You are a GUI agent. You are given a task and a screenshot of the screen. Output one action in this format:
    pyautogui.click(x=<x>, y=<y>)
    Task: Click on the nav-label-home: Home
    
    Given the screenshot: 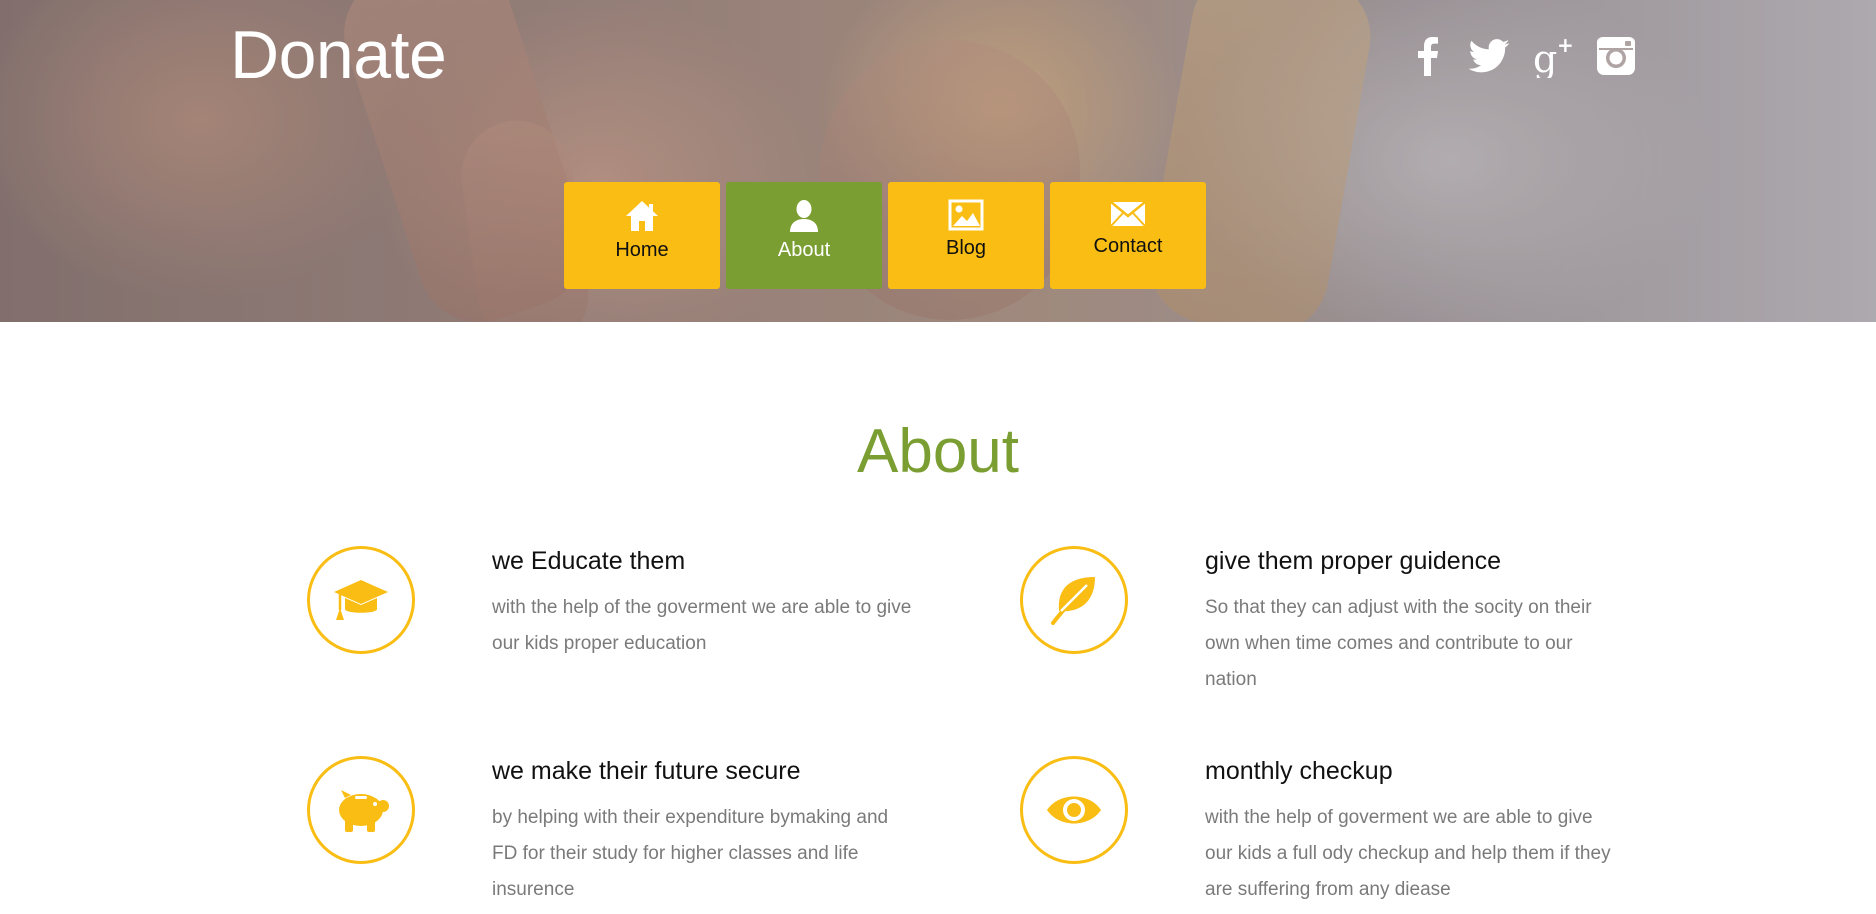 What is the action you would take?
    pyautogui.click(x=642, y=250)
    